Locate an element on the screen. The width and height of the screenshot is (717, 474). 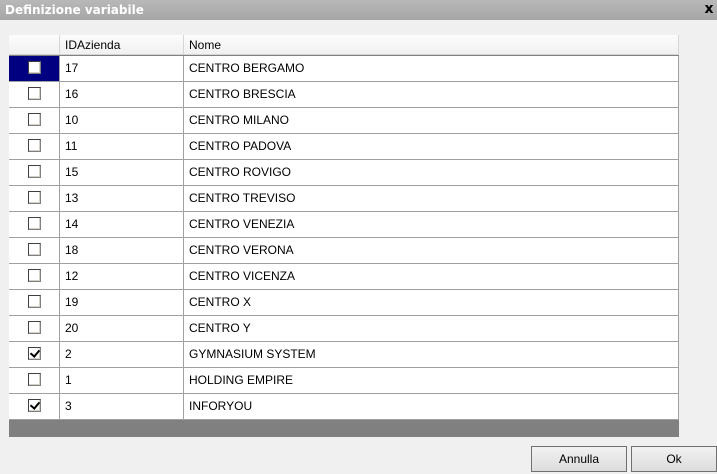
table-row: 2 GYMNASIUM SYSTEM is located at coordinates (344, 355).